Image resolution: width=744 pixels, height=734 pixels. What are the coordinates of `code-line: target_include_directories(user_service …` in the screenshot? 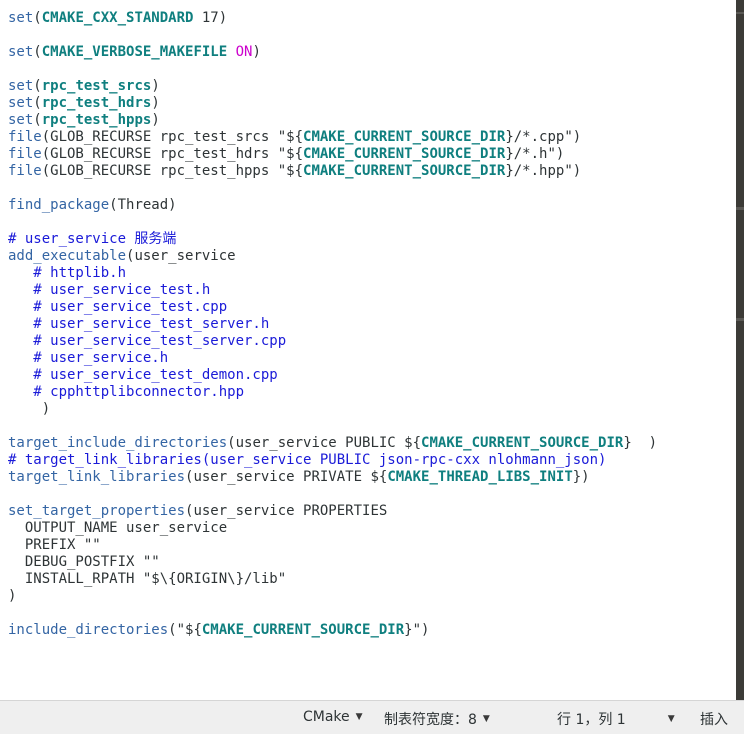 It's located at (332, 443).